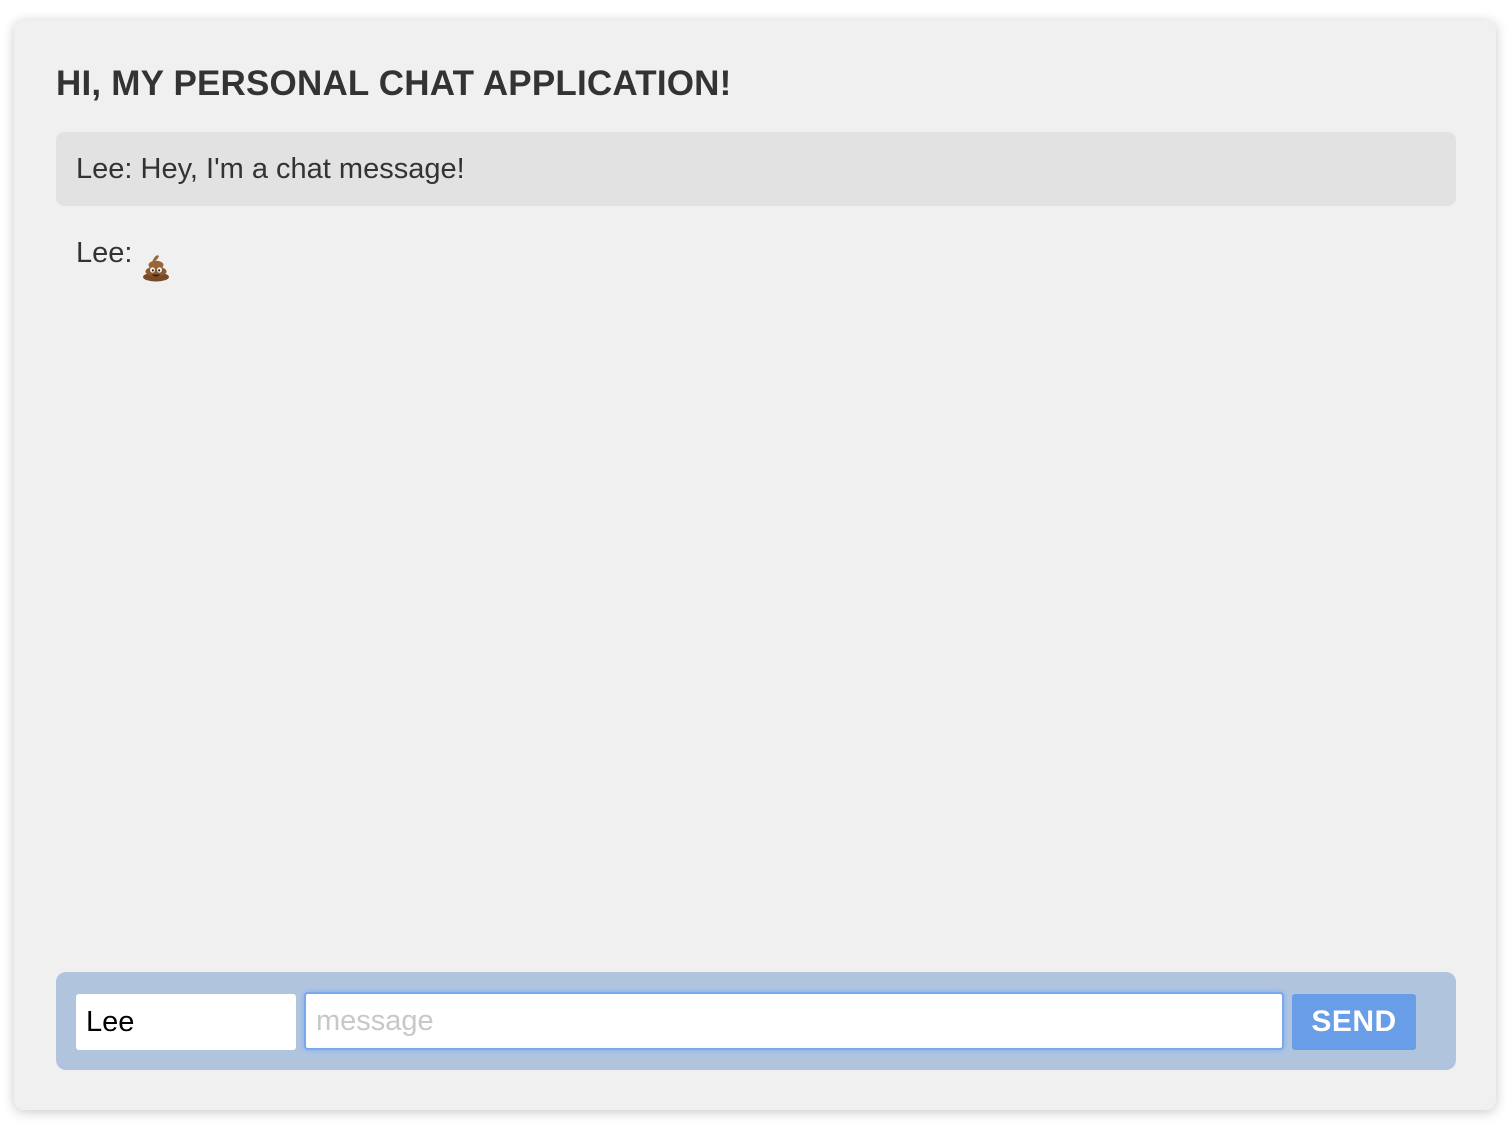 This screenshot has width=1510, height=1138. I want to click on message-text: Hey, I'm a chat message!, so click(302, 169).